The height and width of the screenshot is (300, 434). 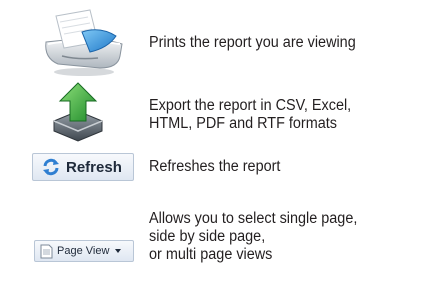 I want to click on refresh-button-label: Refresh, so click(x=94, y=167).